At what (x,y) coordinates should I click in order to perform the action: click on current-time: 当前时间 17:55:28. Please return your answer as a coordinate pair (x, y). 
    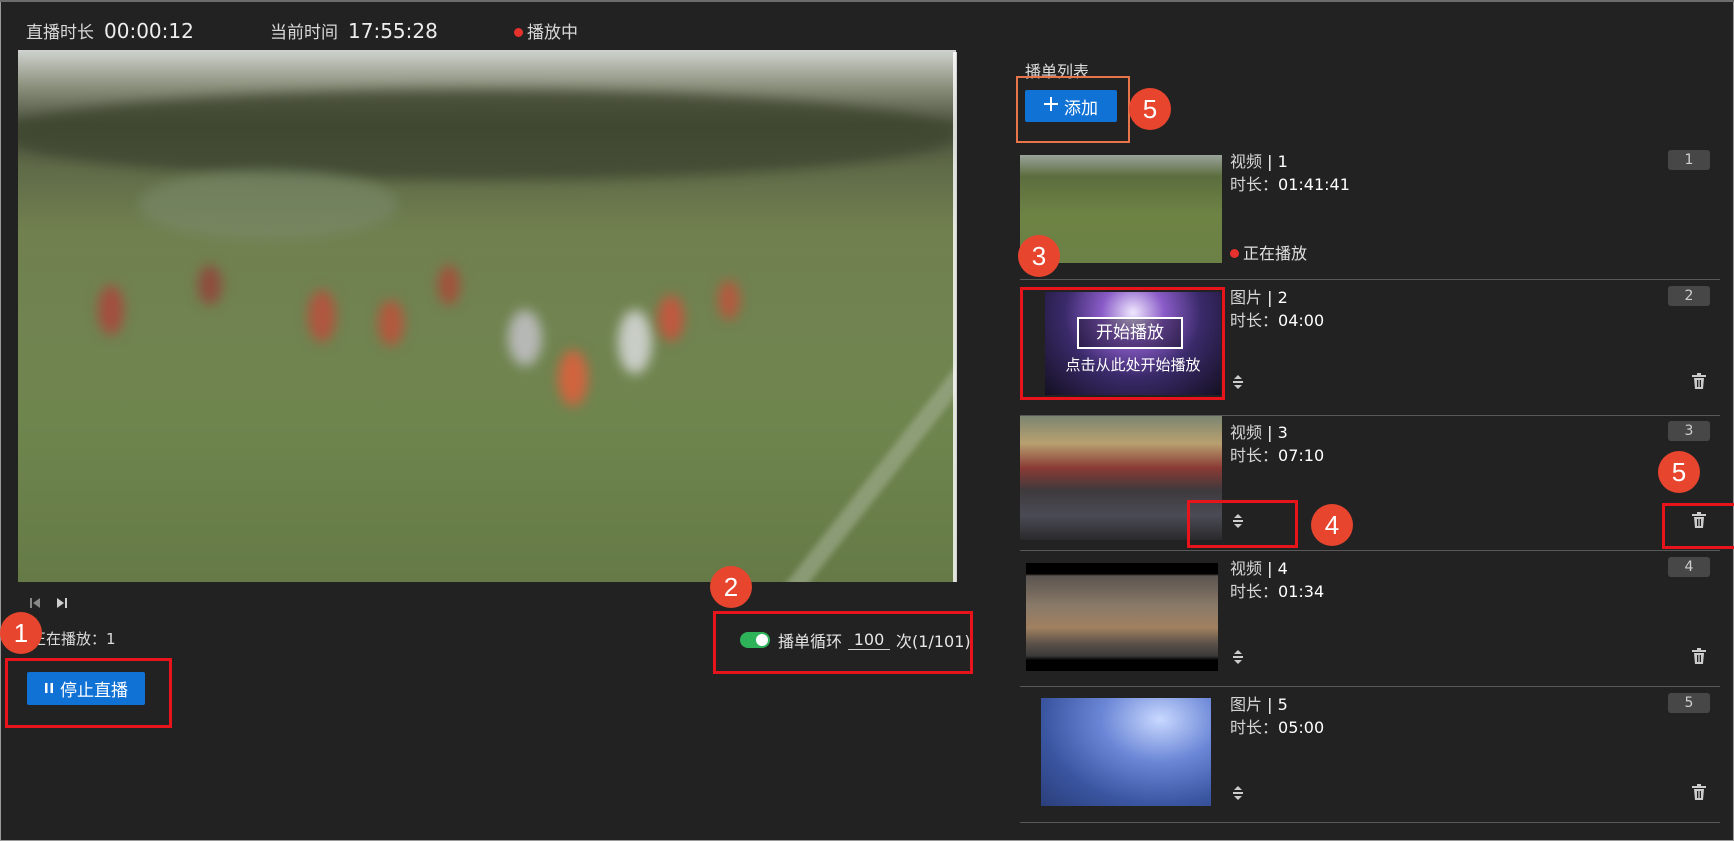
    Looking at the image, I should click on (354, 30).